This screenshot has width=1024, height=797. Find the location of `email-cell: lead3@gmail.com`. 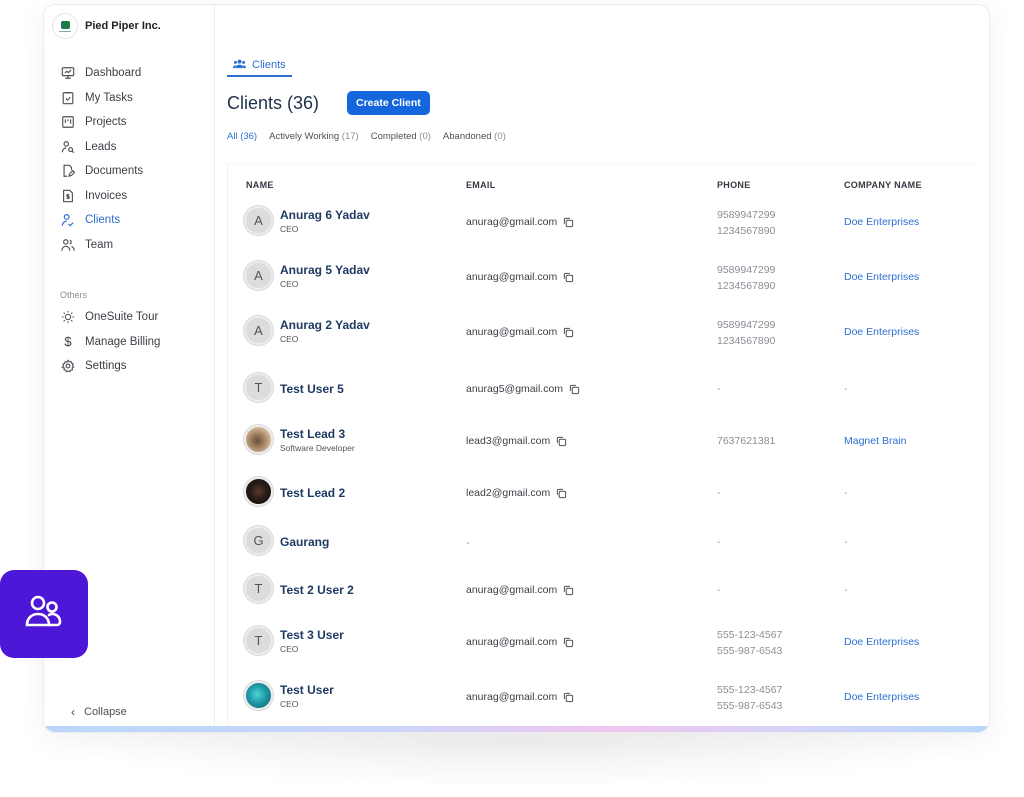

email-cell: lead3@gmail.com is located at coordinates (516, 441).